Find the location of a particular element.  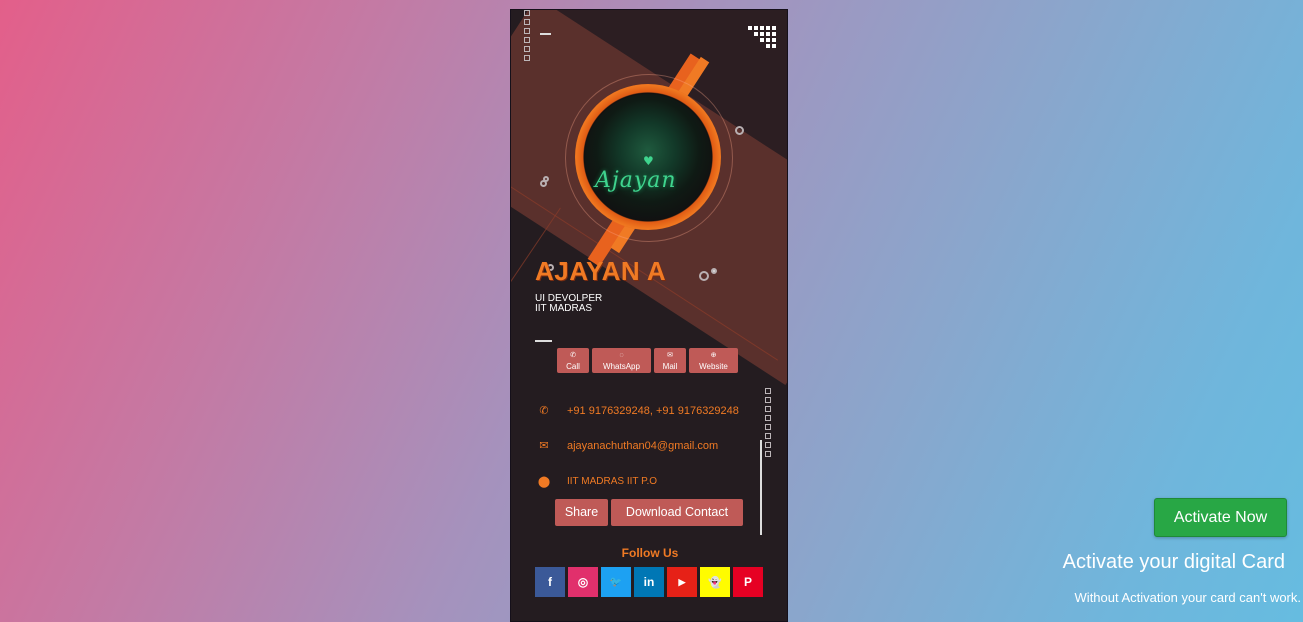

call-button: ✆ Call is located at coordinates (573, 360).